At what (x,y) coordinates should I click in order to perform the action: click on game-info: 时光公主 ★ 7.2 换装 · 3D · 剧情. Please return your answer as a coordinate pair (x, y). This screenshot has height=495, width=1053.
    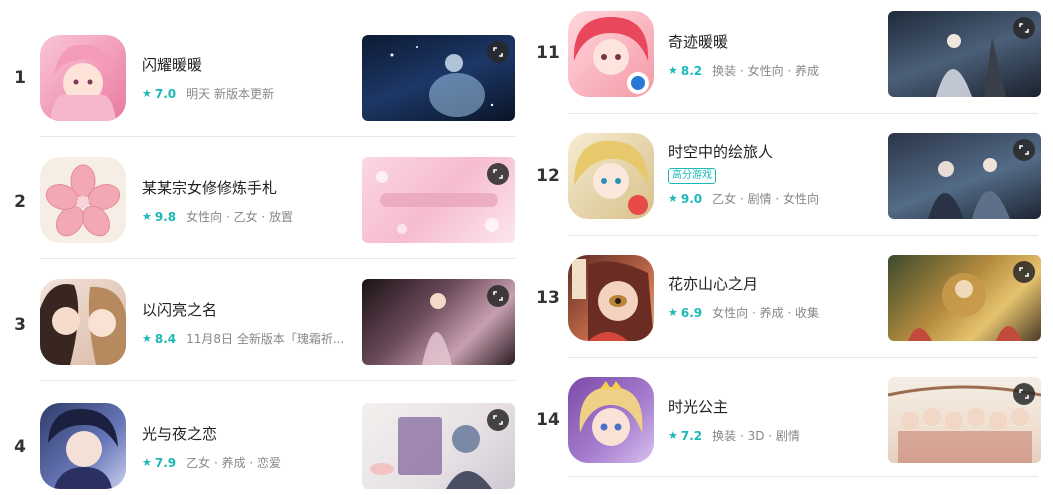
    Looking at the image, I should click on (734, 420).